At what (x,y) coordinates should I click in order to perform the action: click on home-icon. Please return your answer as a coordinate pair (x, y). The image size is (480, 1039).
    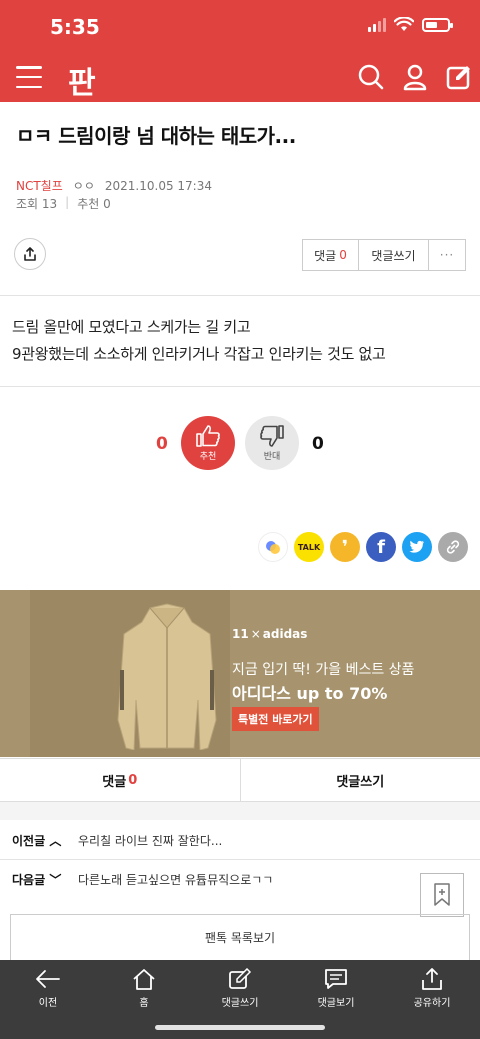
    Looking at the image, I should click on (144, 979).